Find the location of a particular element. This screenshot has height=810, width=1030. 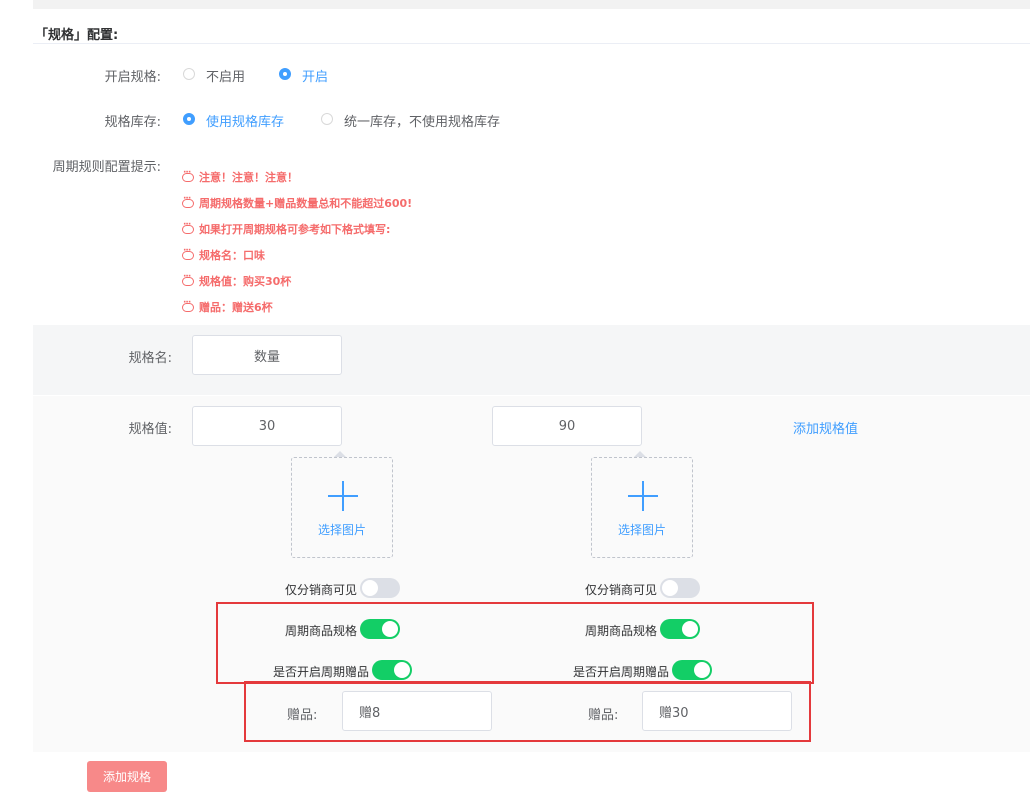

tip-item: 规格值：购买30杯 is located at coordinates (236, 280).